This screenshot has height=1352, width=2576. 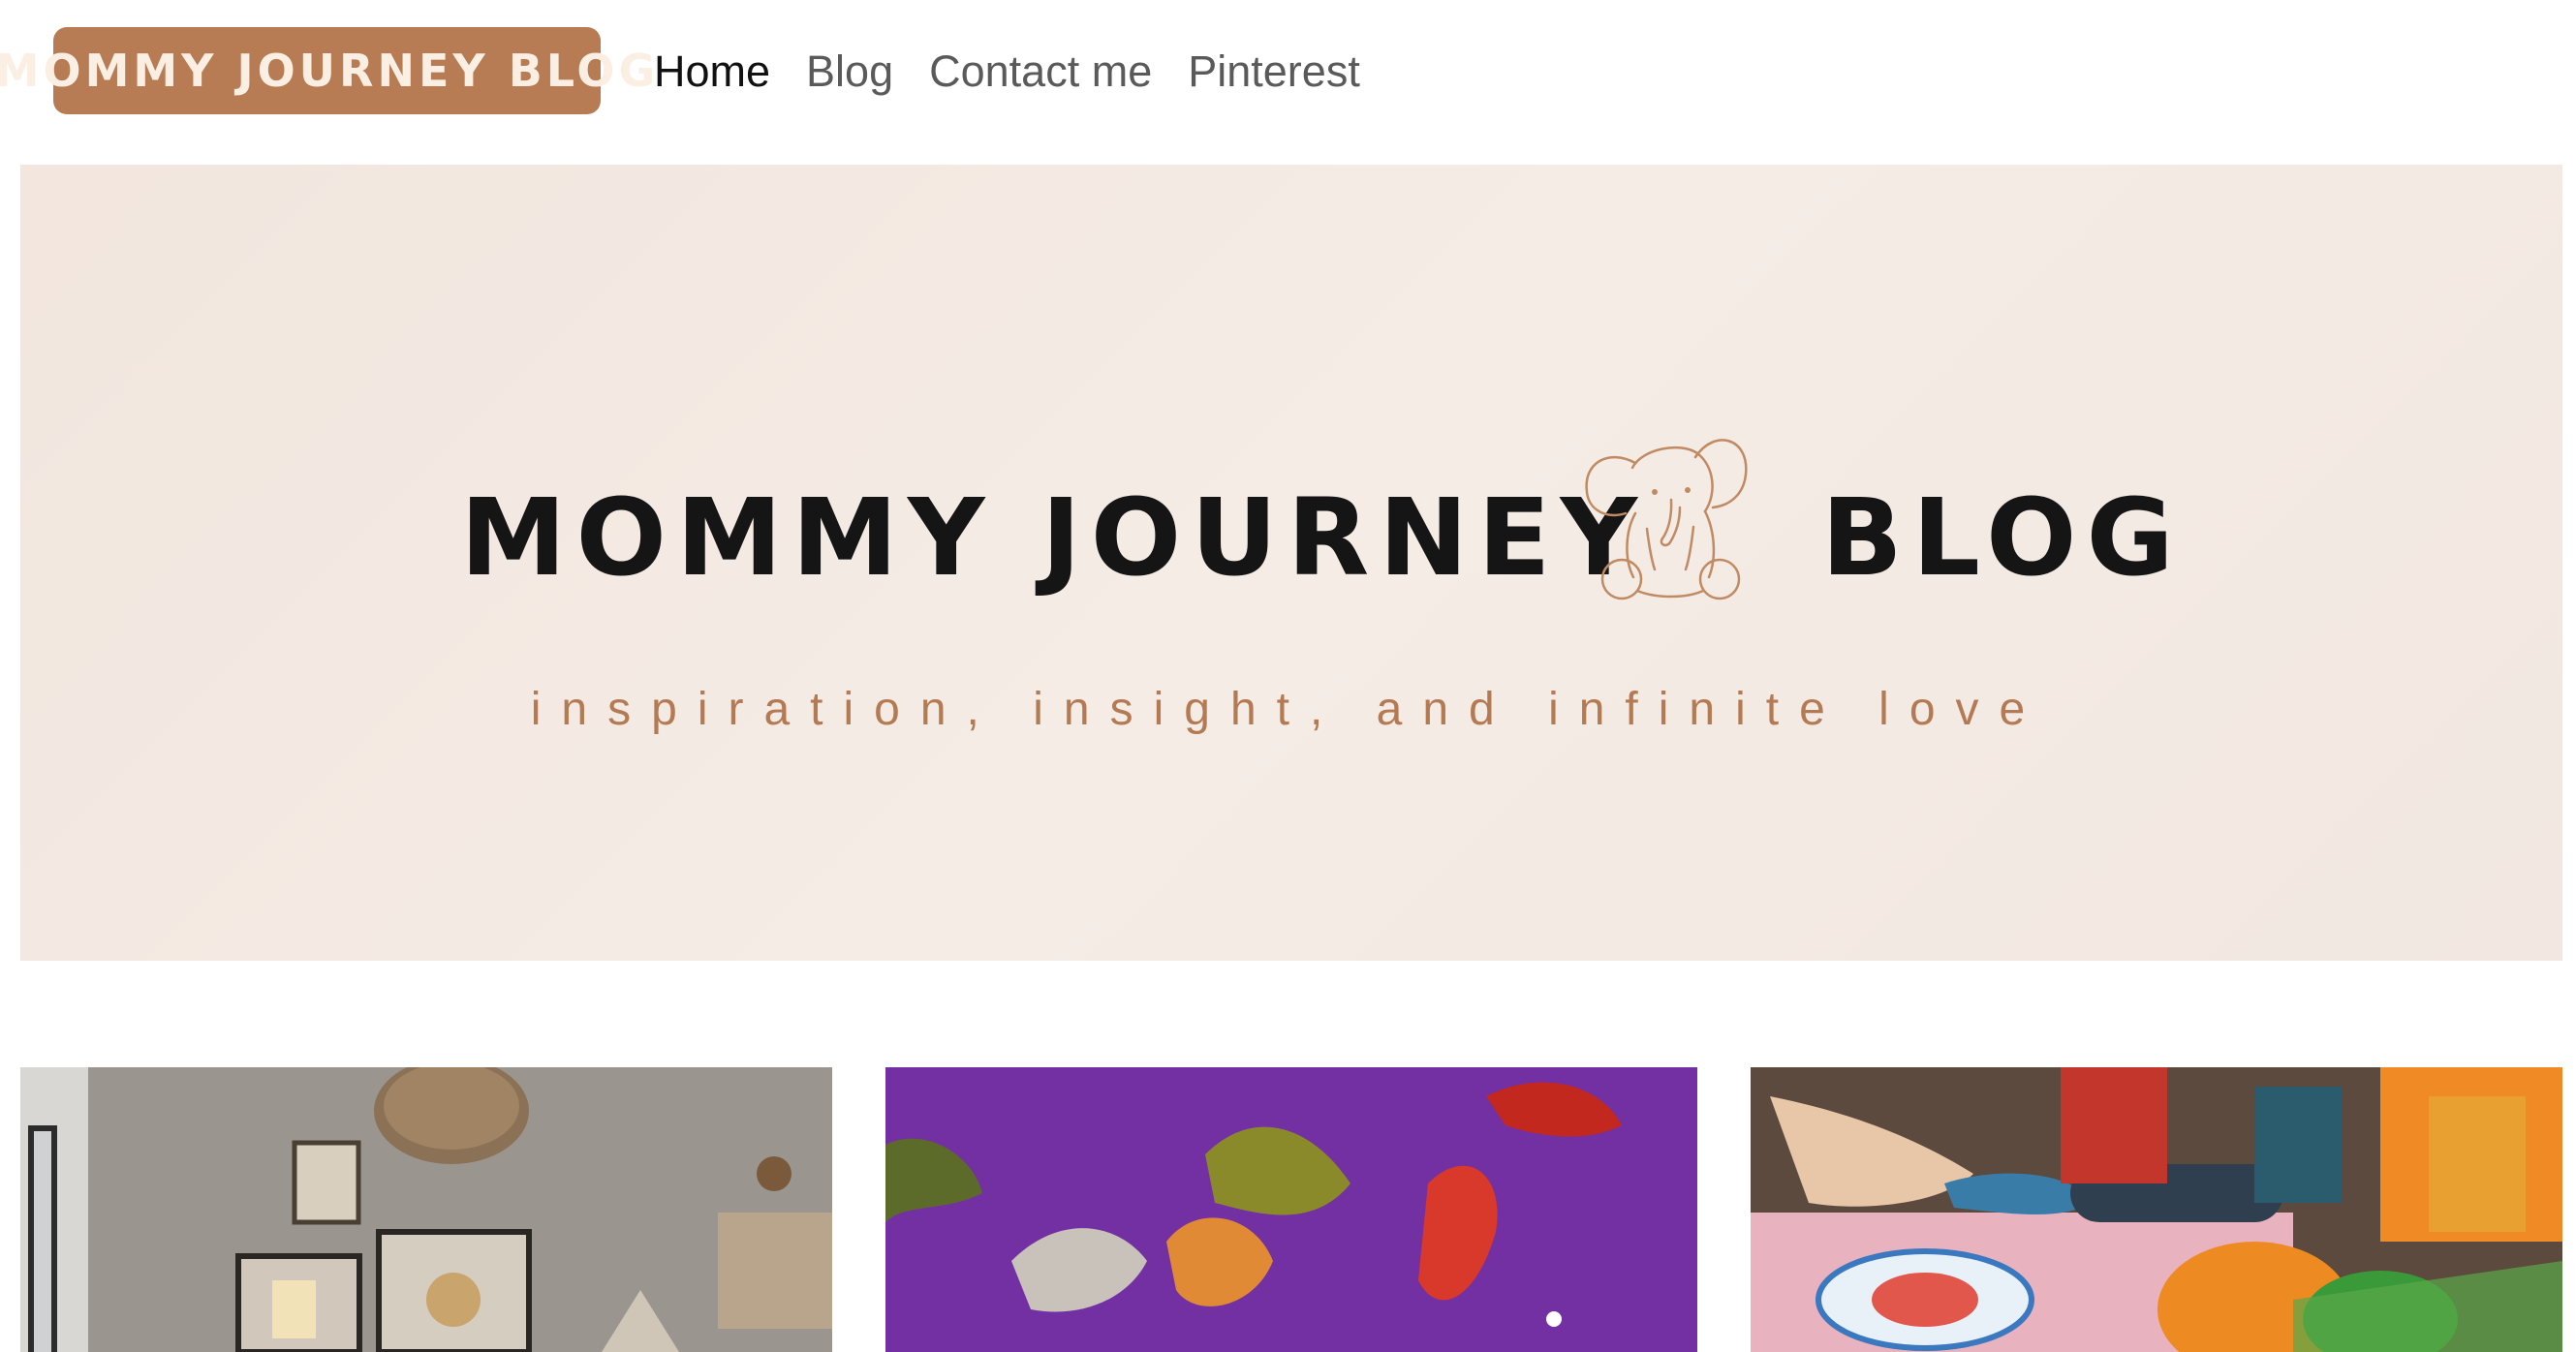 I want to click on main-nav: Home Blog Contact me Pinterest, so click(x=1025, y=72).